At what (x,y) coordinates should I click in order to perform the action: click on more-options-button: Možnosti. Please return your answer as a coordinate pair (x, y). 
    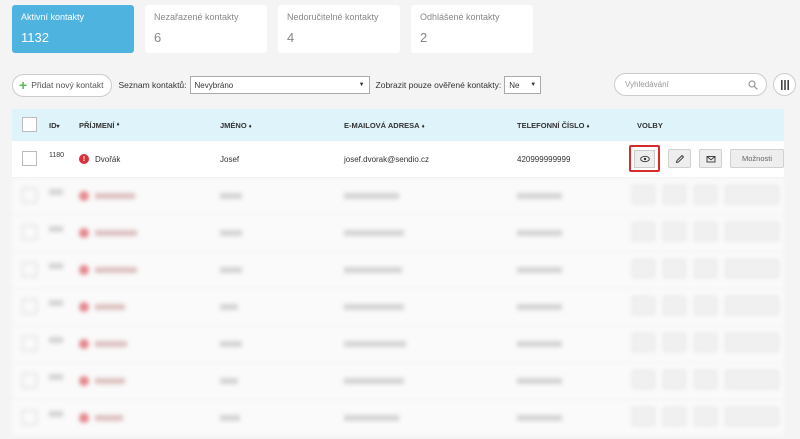
    Looking at the image, I should click on (757, 158).